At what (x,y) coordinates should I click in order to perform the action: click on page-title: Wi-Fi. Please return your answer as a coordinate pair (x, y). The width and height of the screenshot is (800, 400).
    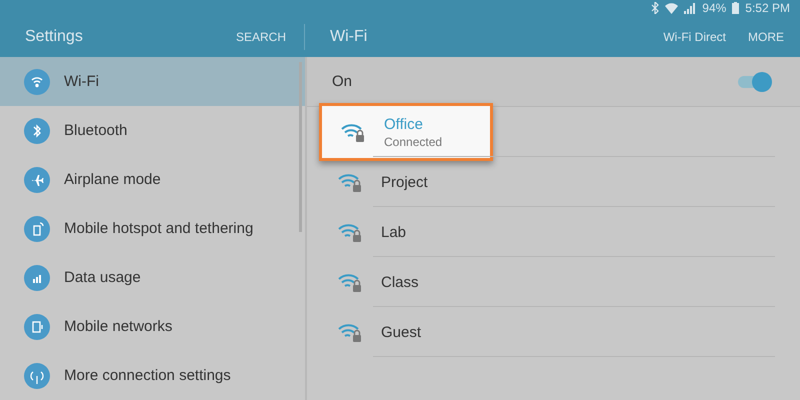
    Looking at the image, I should click on (349, 37).